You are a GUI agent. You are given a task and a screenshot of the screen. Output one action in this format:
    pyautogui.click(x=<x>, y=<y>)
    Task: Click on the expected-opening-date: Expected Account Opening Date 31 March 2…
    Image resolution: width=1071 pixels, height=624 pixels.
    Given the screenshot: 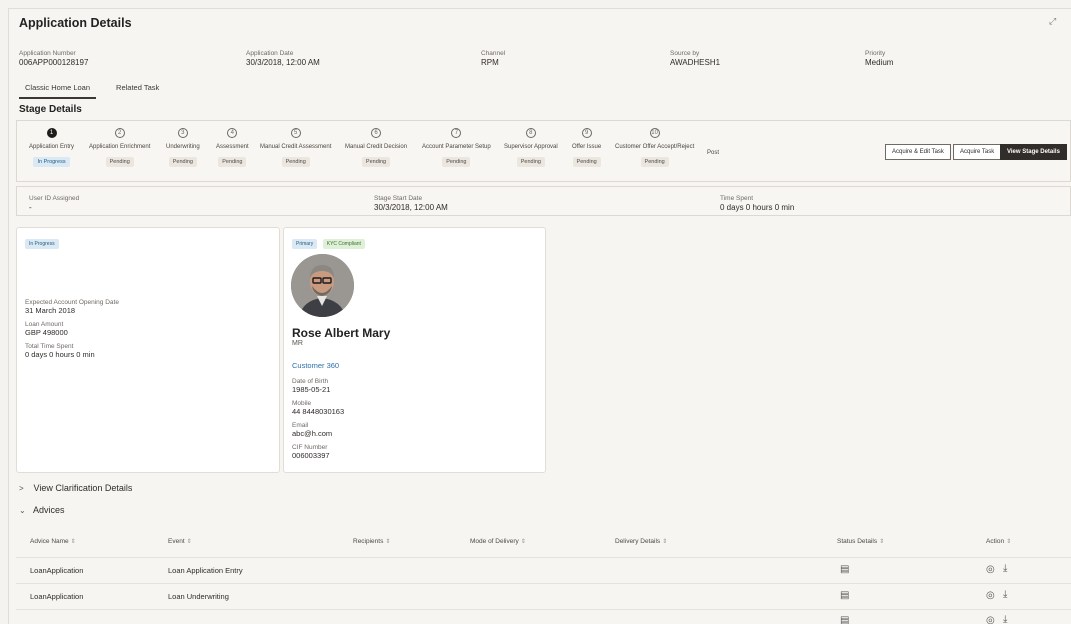 What is the action you would take?
    pyautogui.click(x=72, y=307)
    